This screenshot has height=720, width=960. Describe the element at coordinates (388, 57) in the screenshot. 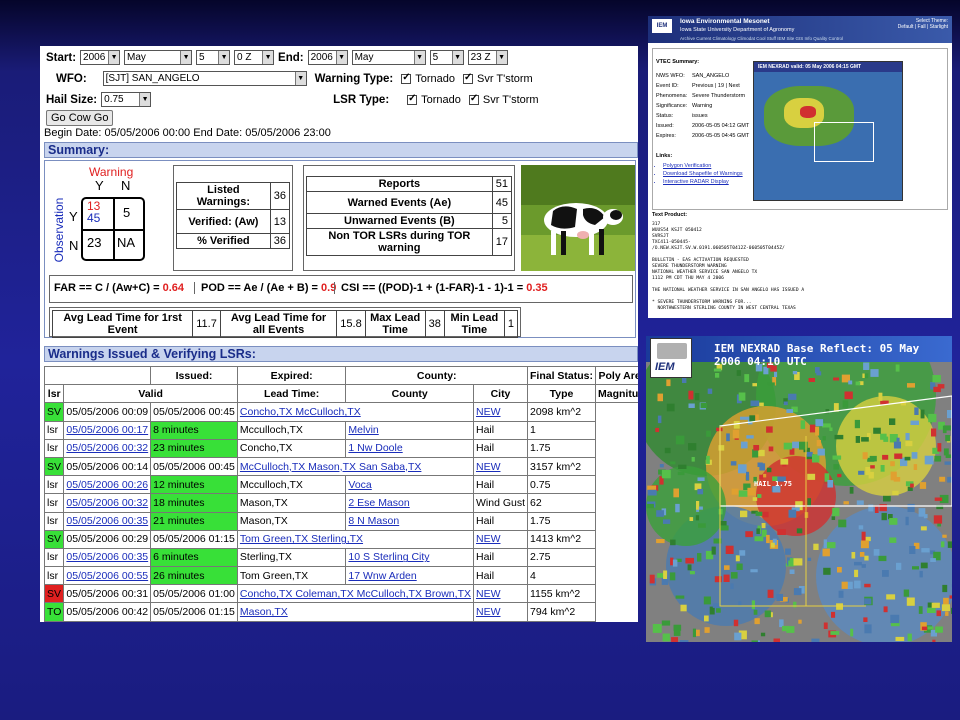

I see `end-month-select: May ▼` at that location.